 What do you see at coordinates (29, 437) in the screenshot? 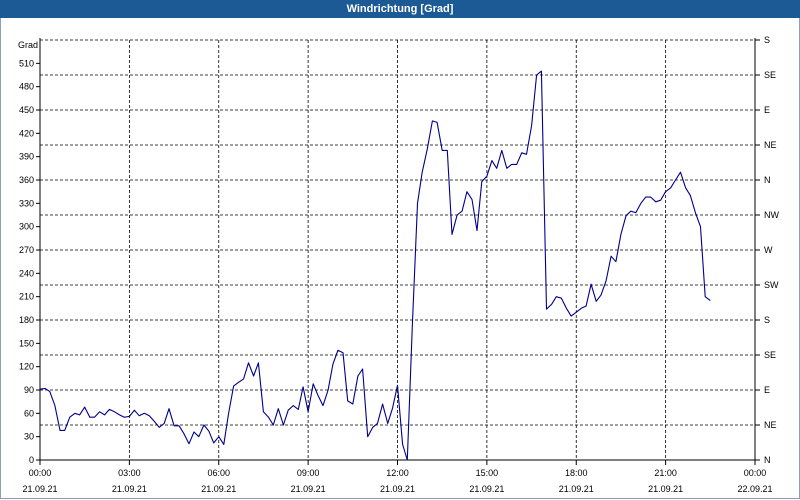
I see `y-tick-label: 30` at bounding box center [29, 437].